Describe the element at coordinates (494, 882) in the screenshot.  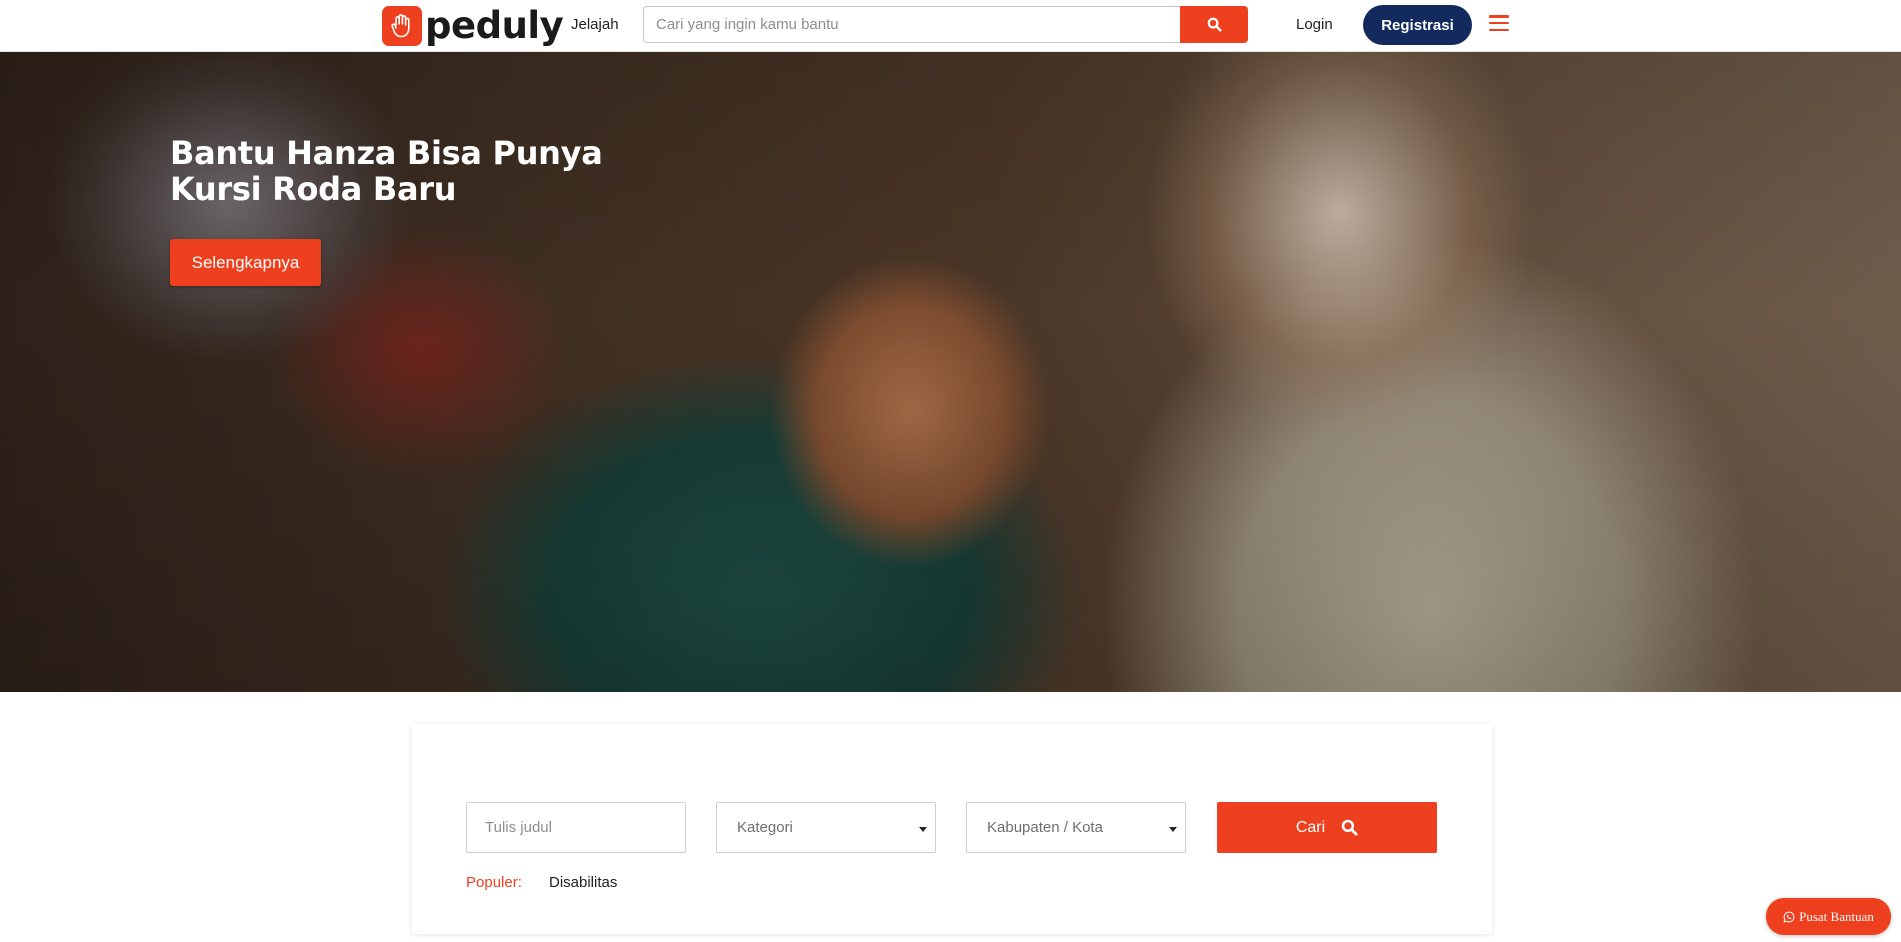
I see `populer-label: Populer:` at that location.